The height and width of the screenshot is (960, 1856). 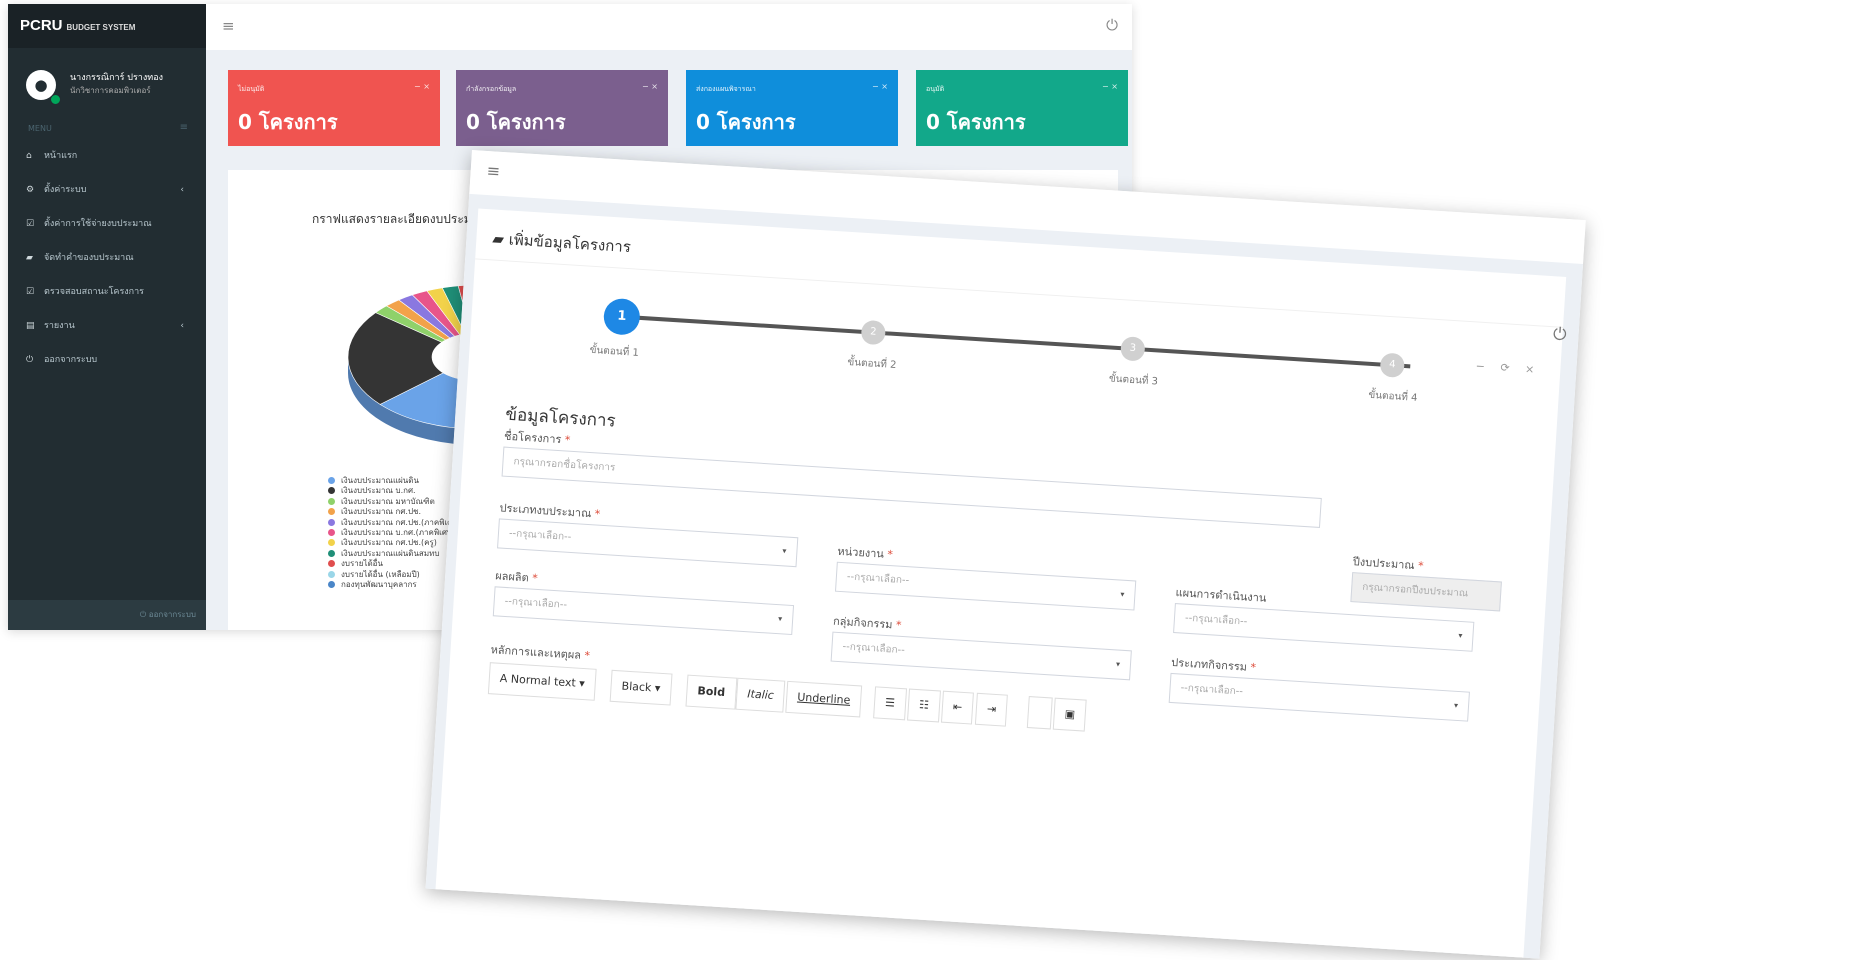 What do you see at coordinates (1426, 592) in the screenshot?
I see `fiscal-year-input: กรุณากรอกปีงบประมาณ` at bounding box center [1426, 592].